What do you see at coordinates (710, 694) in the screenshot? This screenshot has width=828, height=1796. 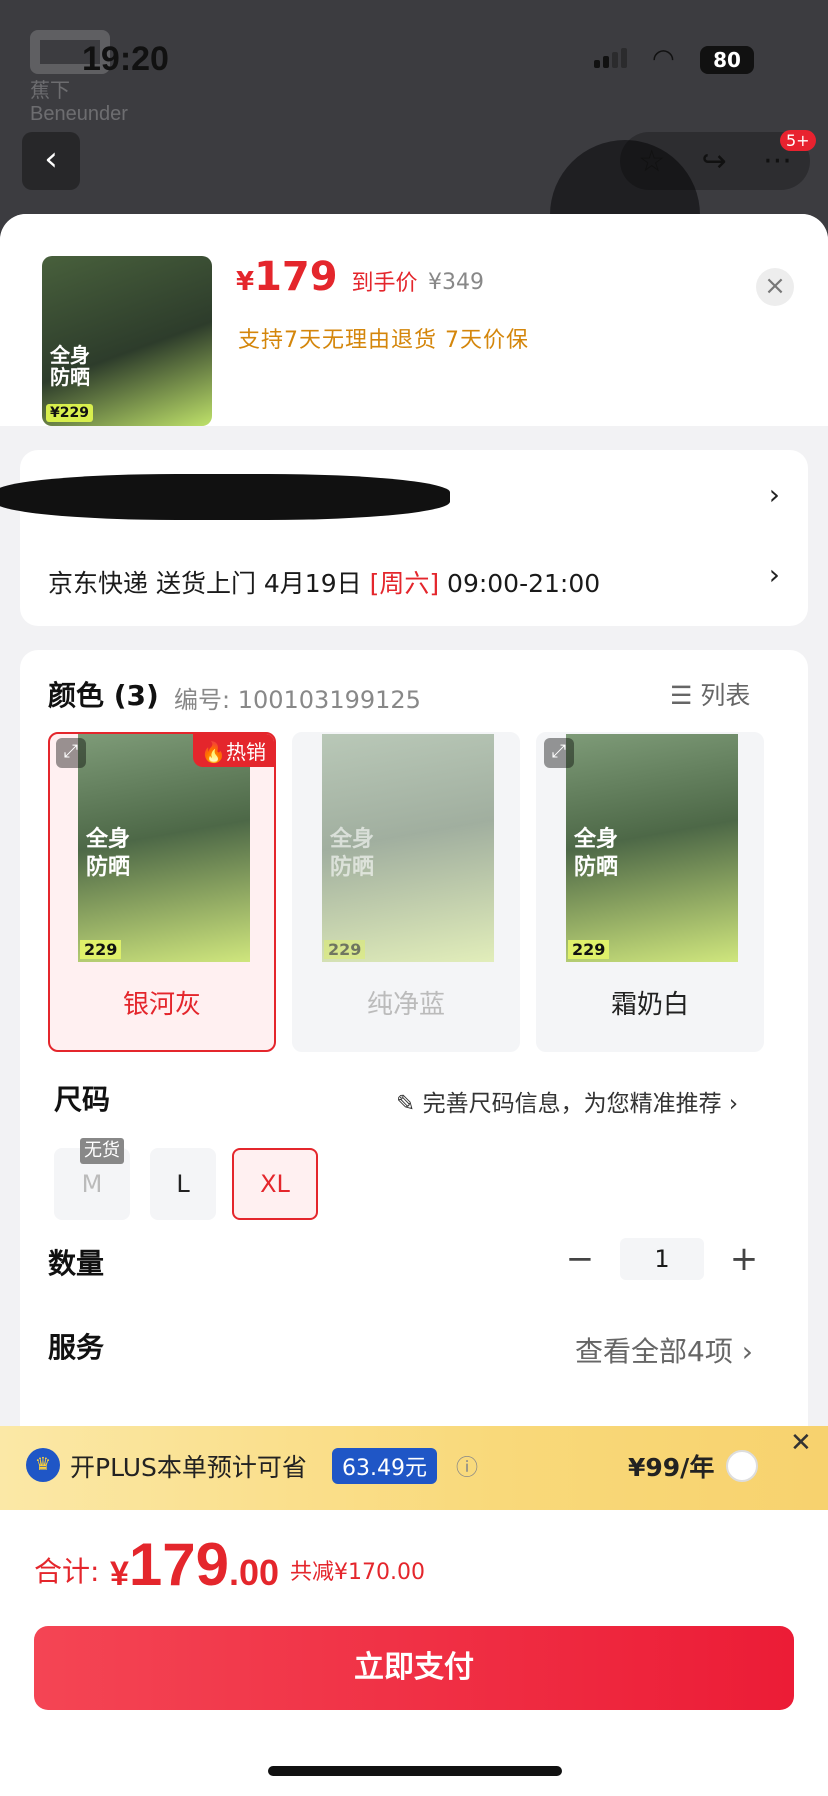 I see `list-view-button: ☰ 列表` at bounding box center [710, 694].